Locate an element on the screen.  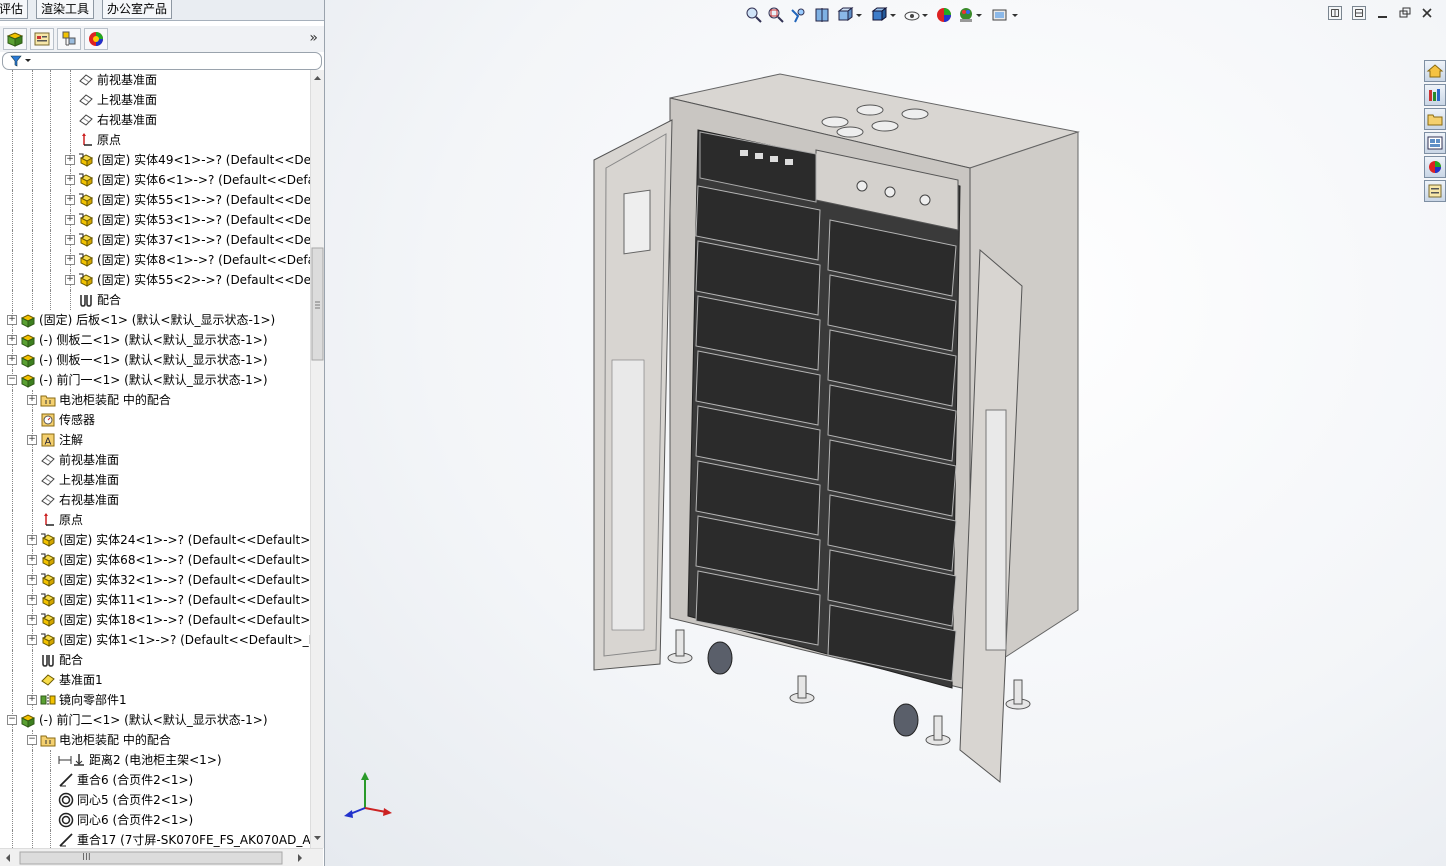
task-pane-custom-properties is located at coordinates (1435, 191).